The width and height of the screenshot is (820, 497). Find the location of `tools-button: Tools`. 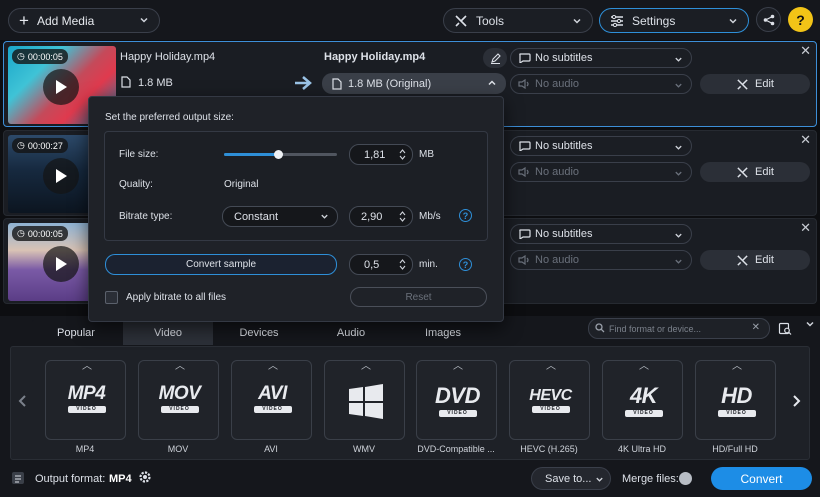

tools-button: Tools is located at coordinates (518, 20).